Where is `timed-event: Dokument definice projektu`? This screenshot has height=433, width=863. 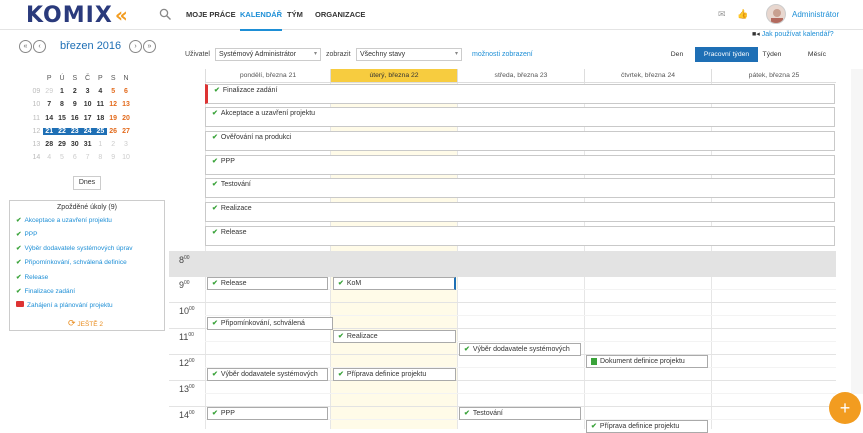 timed-event: Dokument definice projektu is located at coordinates (647, 361).